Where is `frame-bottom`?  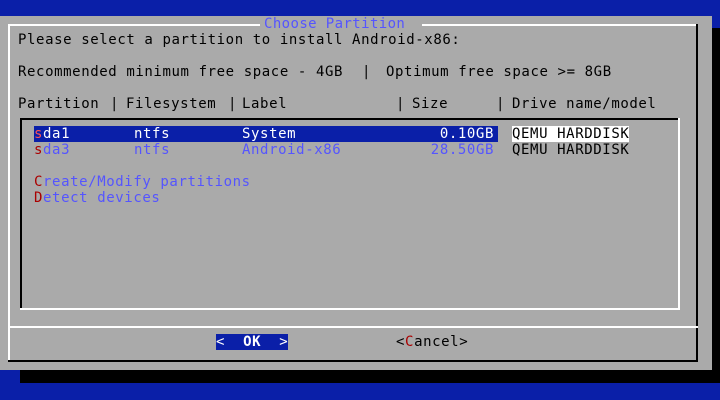
frame-bottom is located at coordinates (353, 361).